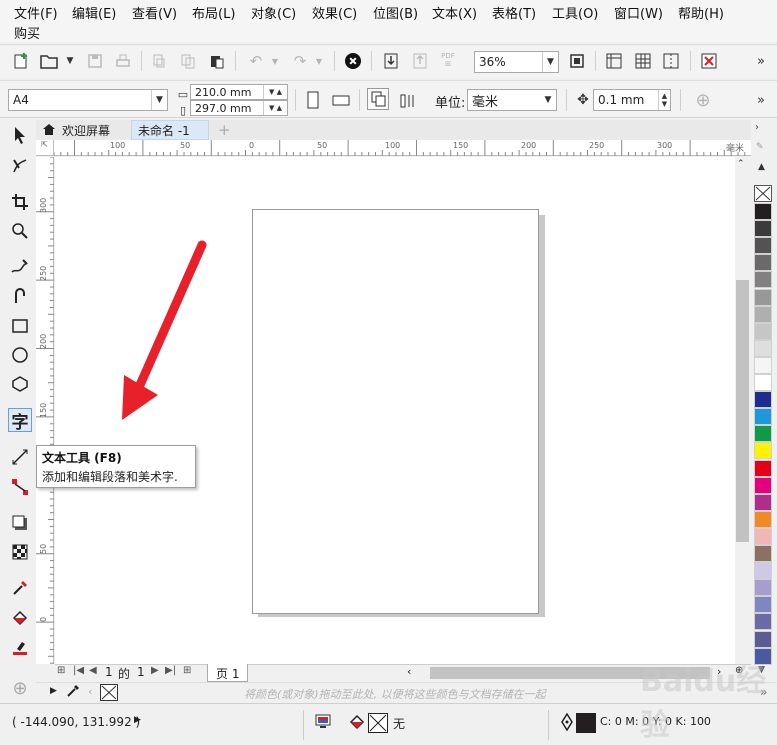 This screenshot has width=777, height=745. I want to click on tab-welcome-screen: 欢迎屏幕, so click(76, 130).